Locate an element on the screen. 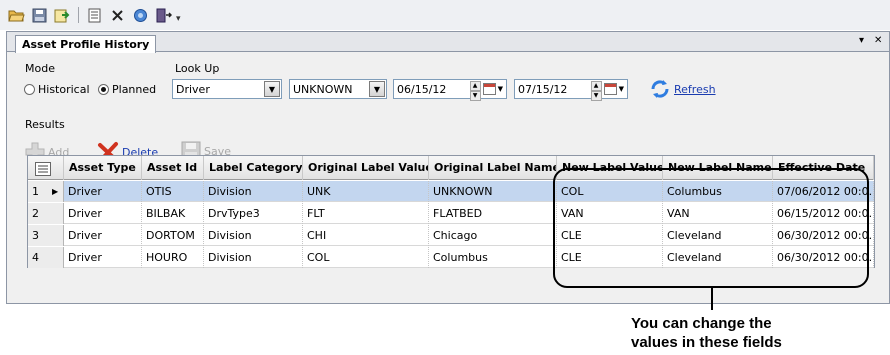 Image resolution: width=890 pixels, height=355 pixels. radio-planned: Planned is located at coordinates (127, 89).